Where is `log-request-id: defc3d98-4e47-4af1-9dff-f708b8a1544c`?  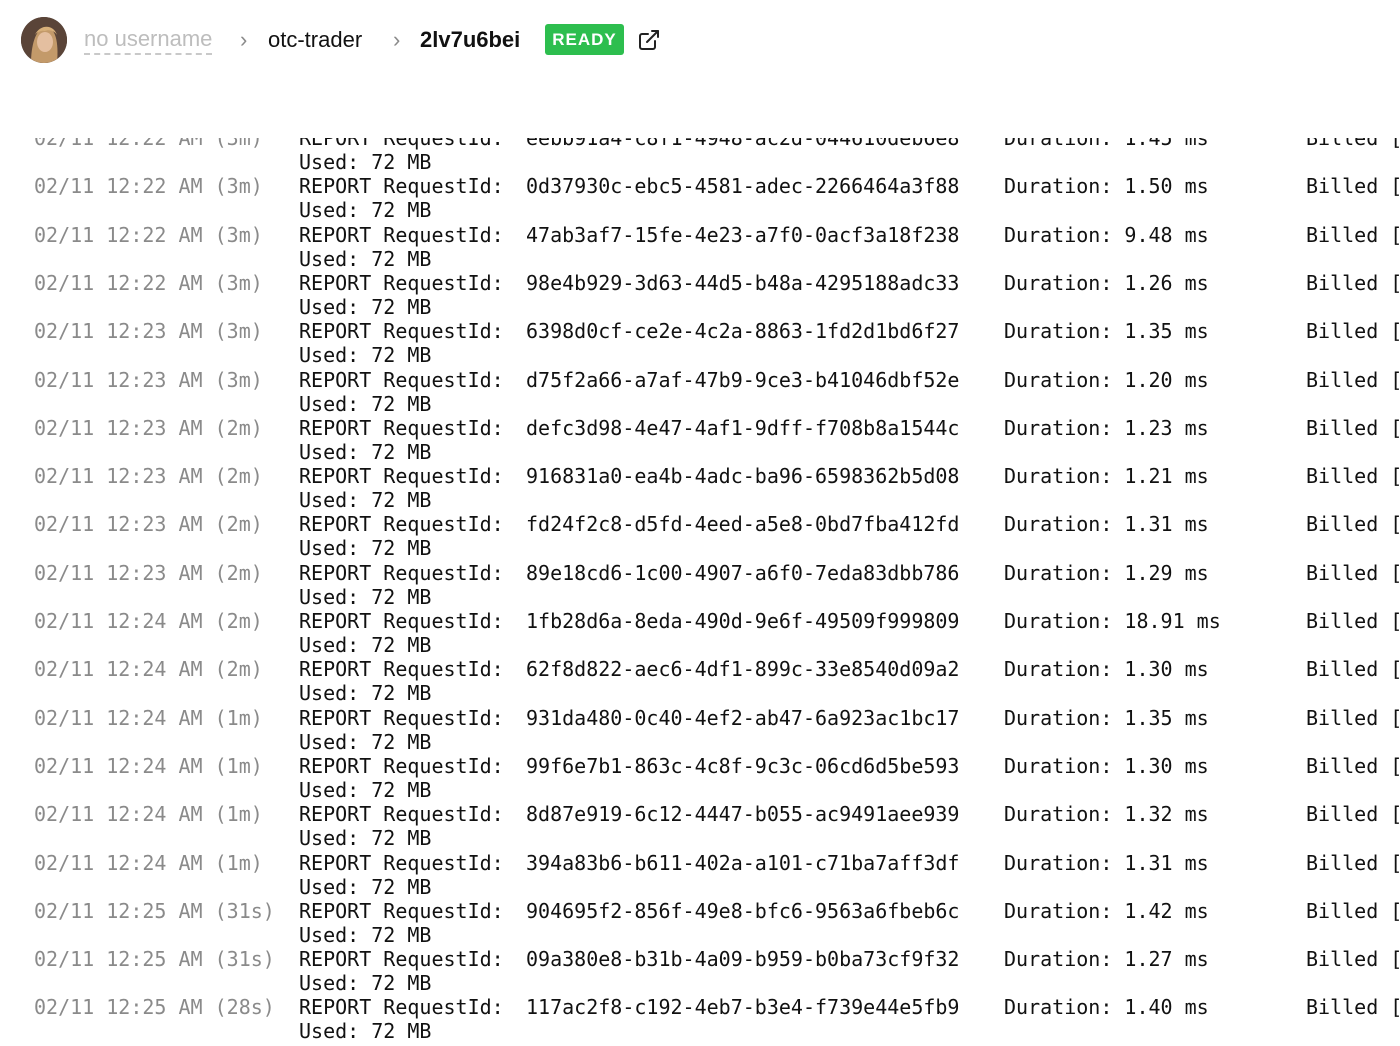
log-request-id: defc3d98-4e47-4af1-9dff-f708b8a1544c is located at coordinates (743, 427).